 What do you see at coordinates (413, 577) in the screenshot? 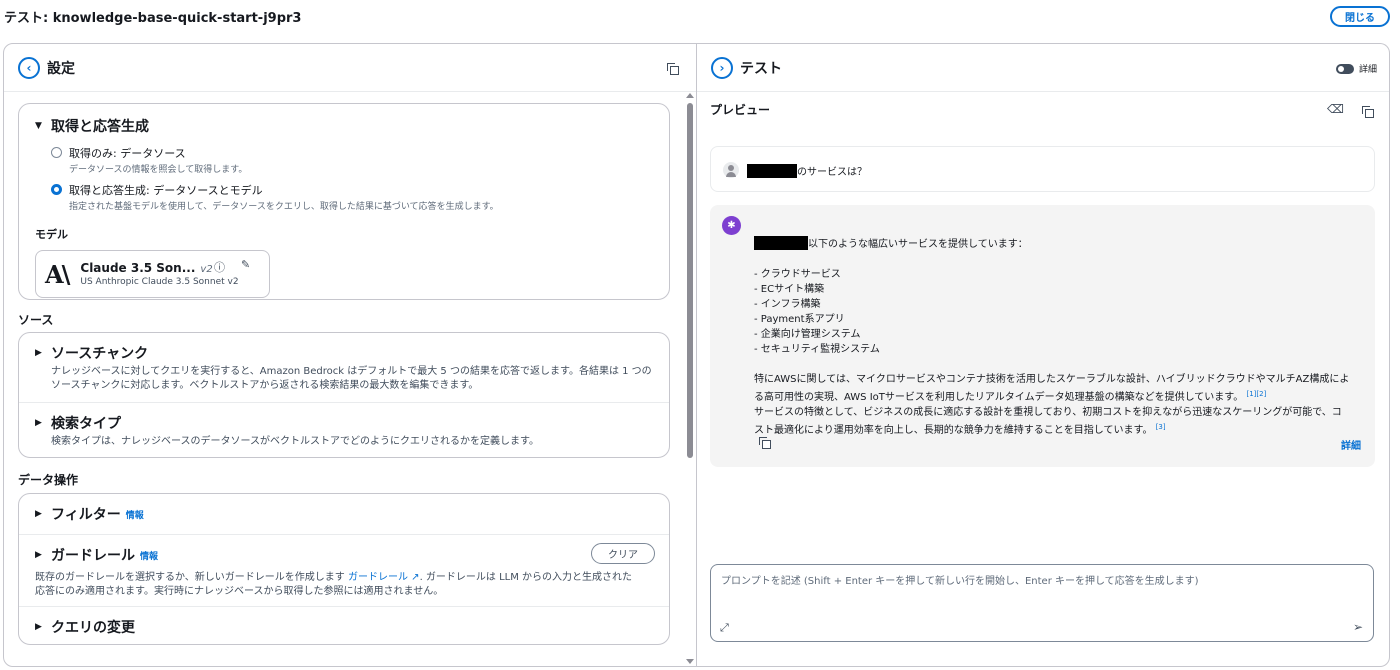
I see `external-link-icon: ↗` at bounding box center [413, 577].